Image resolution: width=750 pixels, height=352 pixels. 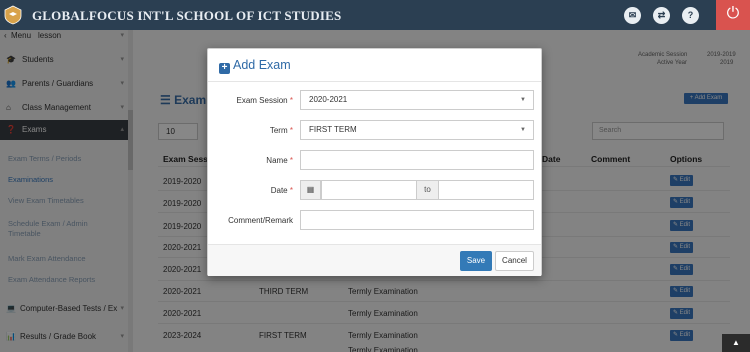 What do you see at coordinates (279, 160) in the screenshot?
I see `name-label: Name *` at bounding box center [279, 160].